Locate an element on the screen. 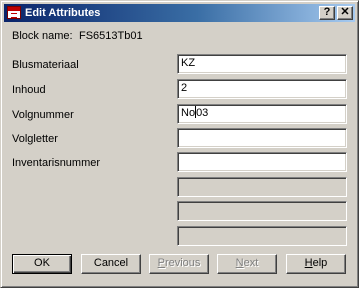  block-name-label: Block name: is located at coordinates (42, 36).